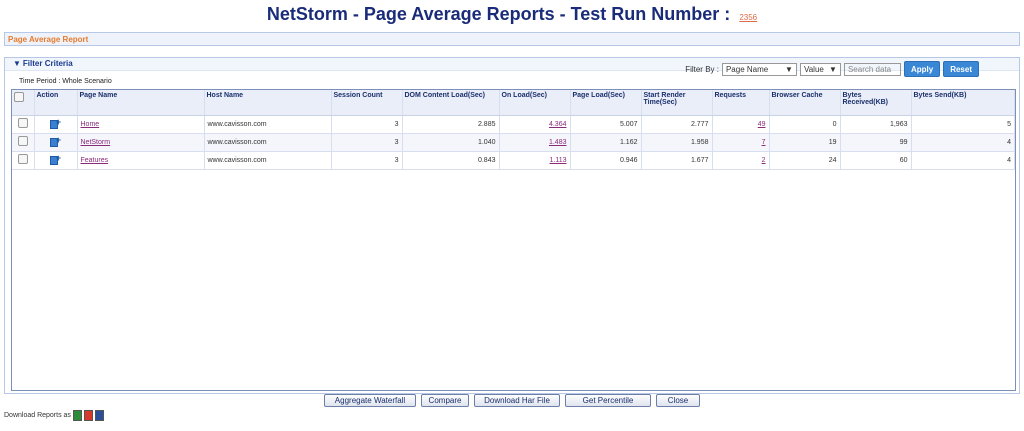 The image size is (1024, 431). I want to click on apply-button: Apply, so click(922, 69).